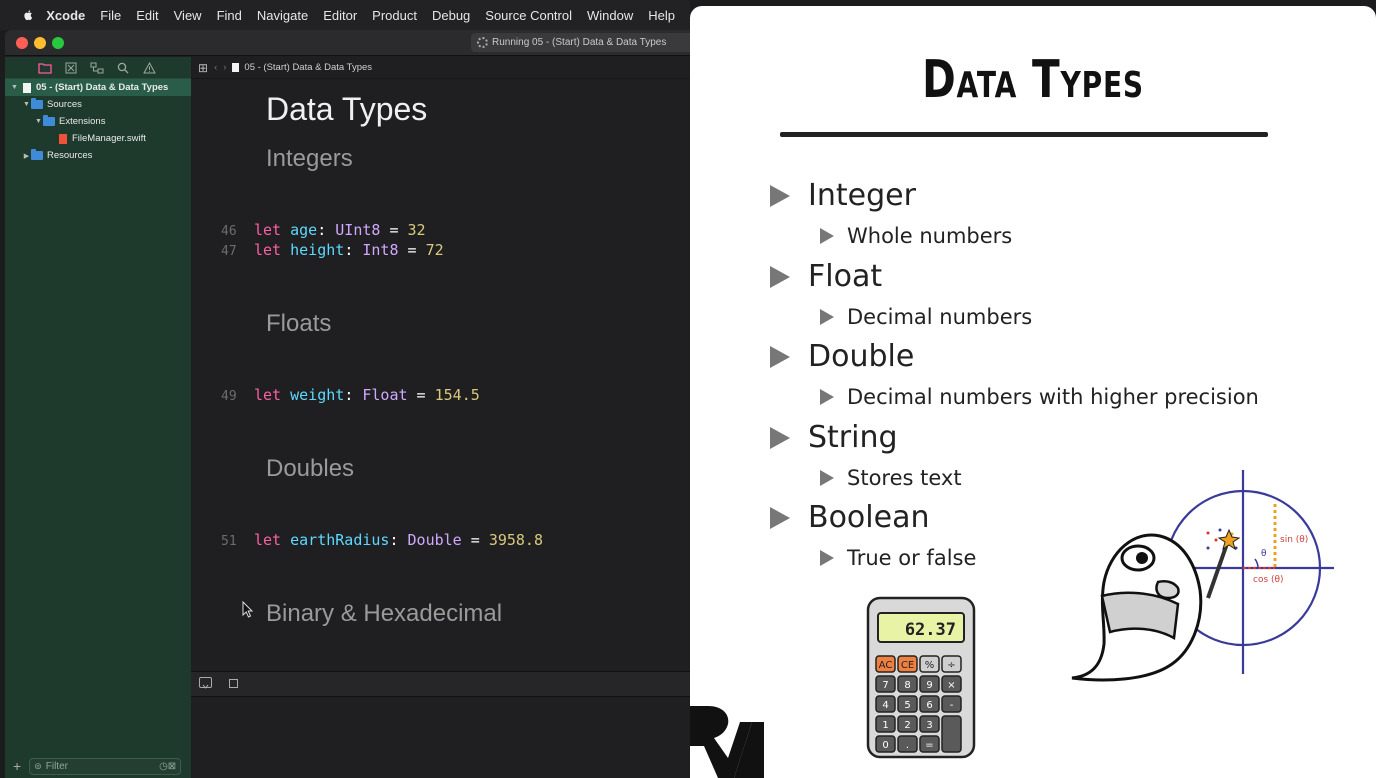 The width and height of the screenshot is (1376, 778). Describe the element at coordinates (40, 43) in the screenshot. I see `minimize-button` at that location.